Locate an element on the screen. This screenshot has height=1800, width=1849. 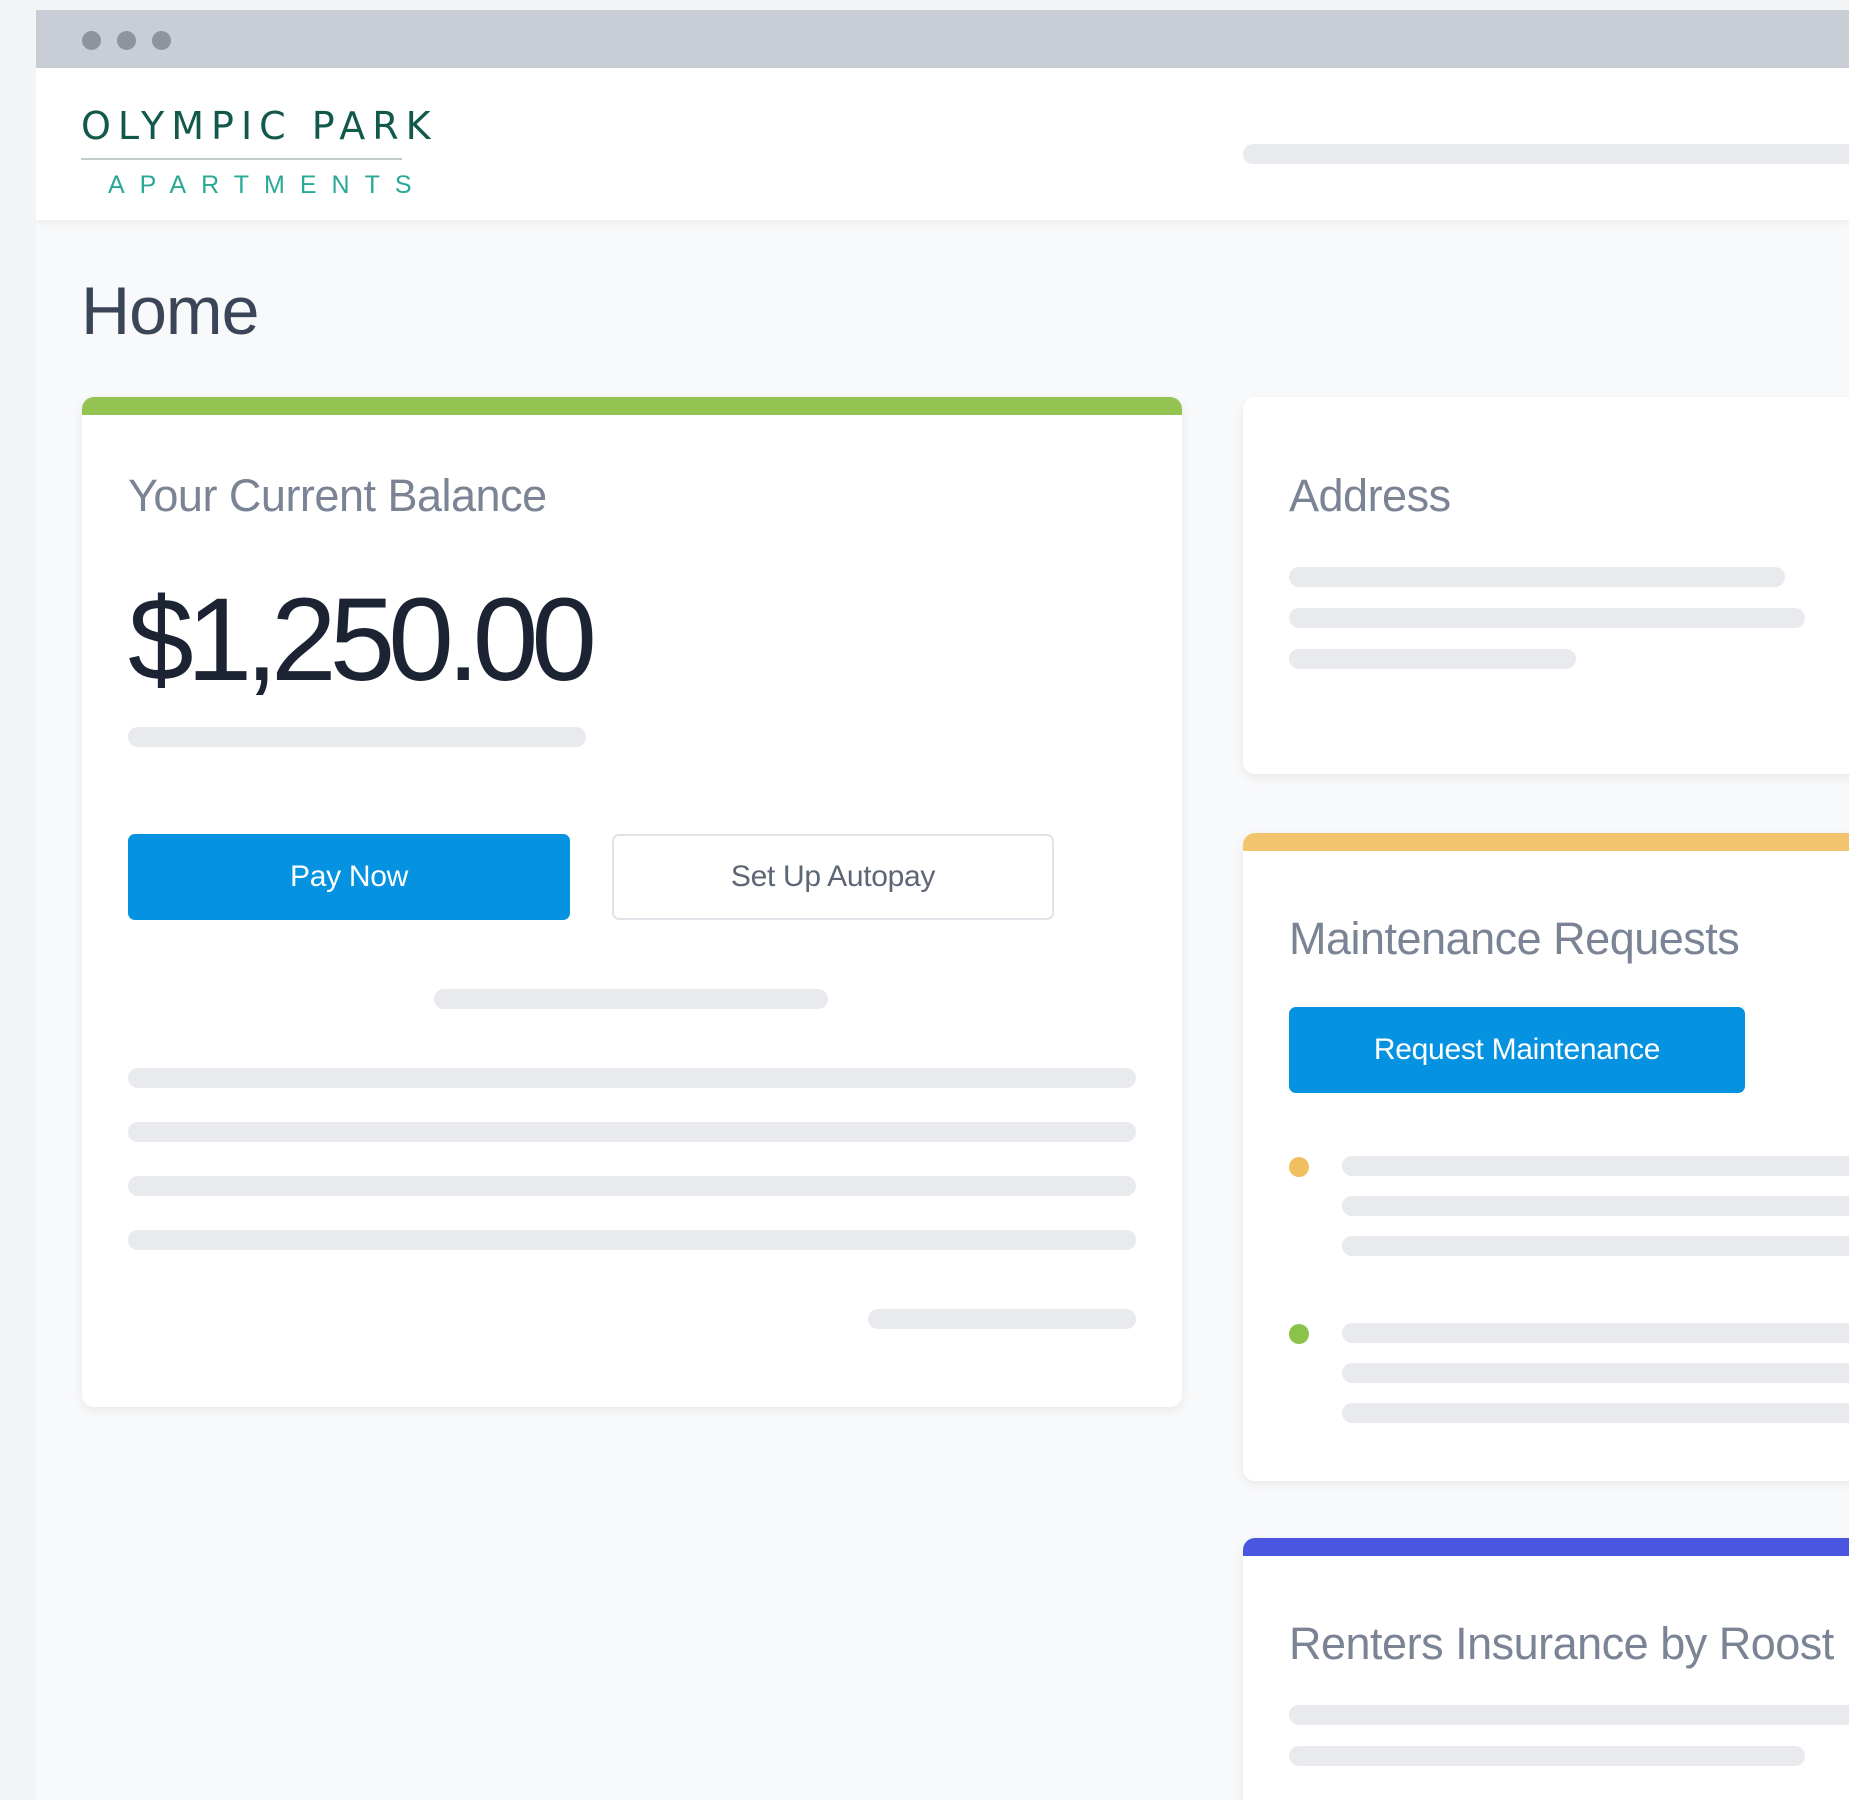
pending-status-dot-icon is located at coordinates (1299, 1167).